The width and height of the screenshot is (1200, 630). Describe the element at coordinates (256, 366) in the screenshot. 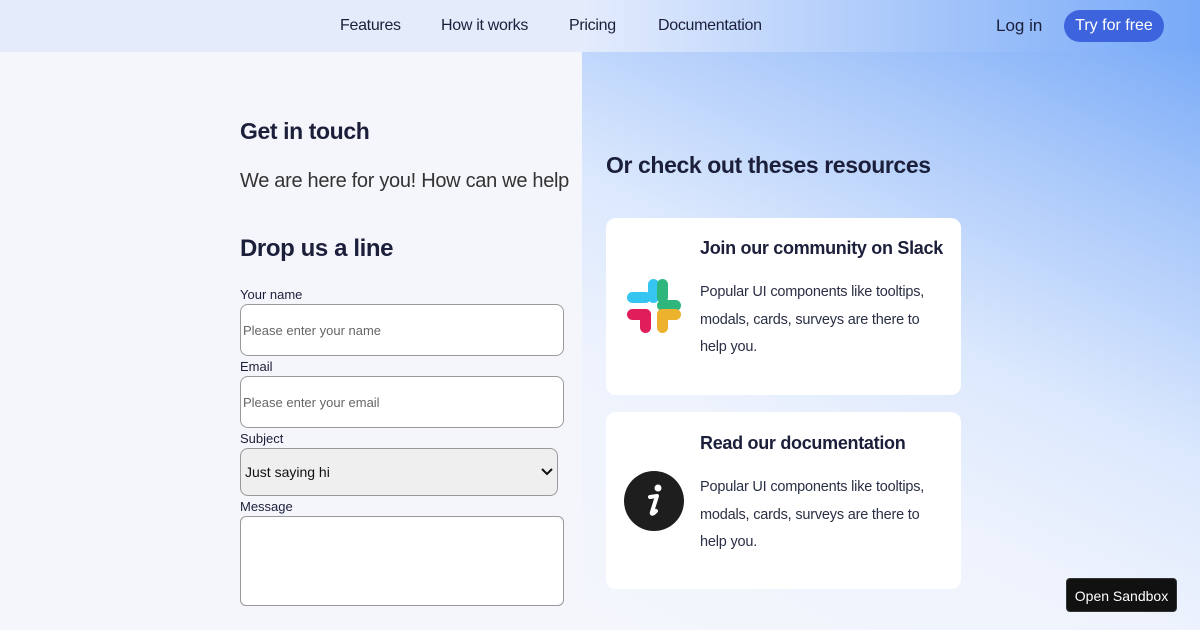

I see `email-label: Email` at that location.